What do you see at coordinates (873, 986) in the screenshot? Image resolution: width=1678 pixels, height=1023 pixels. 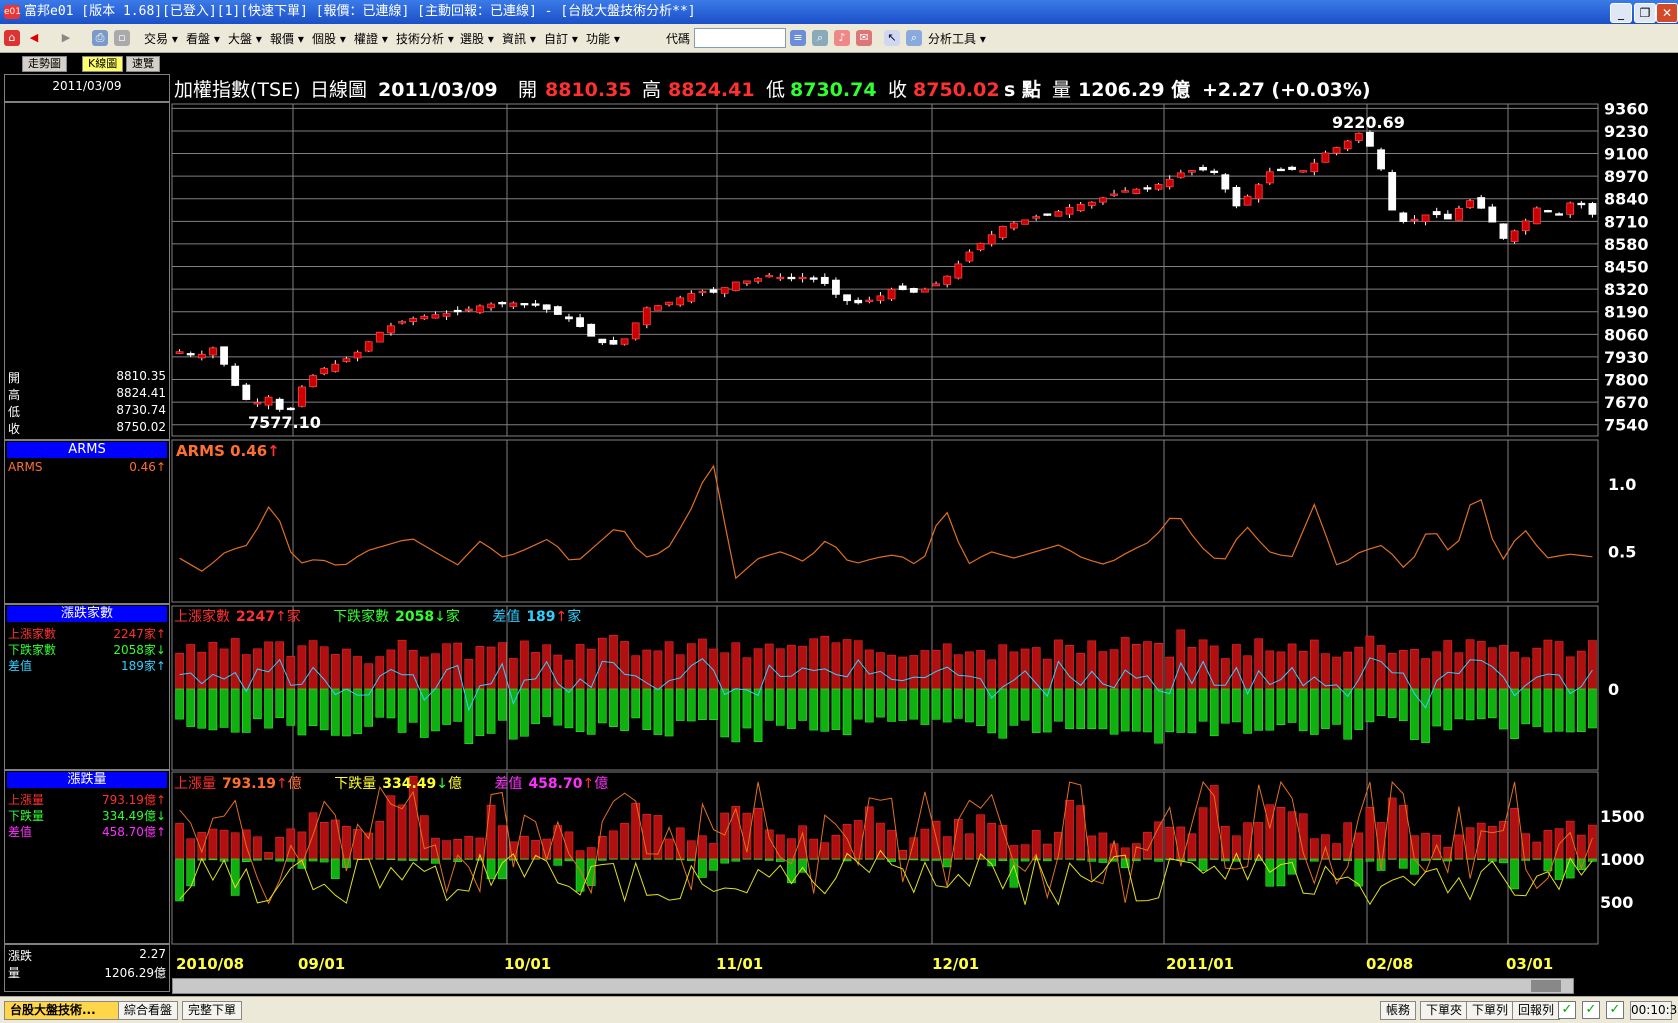 I see `horizontal-scrollbar` at bounding box center [873, 986].